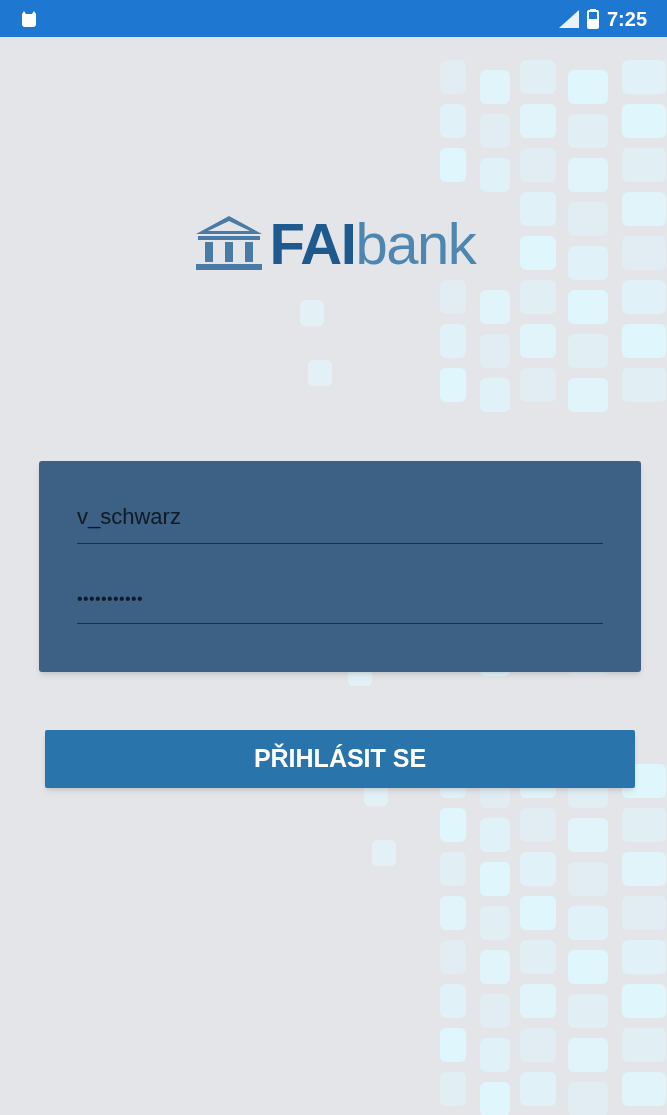 This screenshot has width=667, height=1115. Describe the element at coordinates (340, 759) in the screenshot. I see `login-button: PŘIHLÁSIT SE` at that location.